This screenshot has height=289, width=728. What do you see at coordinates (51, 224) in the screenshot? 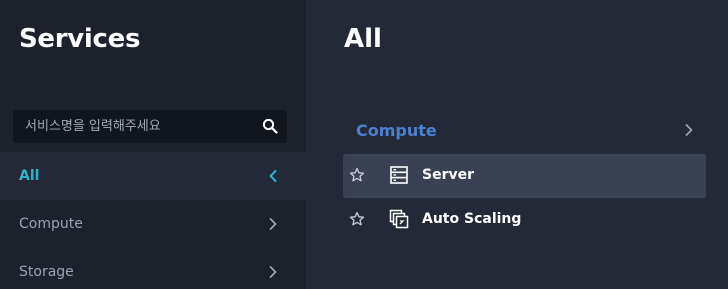
I see `sidebar-item-label: Compute` at bounding box center [51, 224].